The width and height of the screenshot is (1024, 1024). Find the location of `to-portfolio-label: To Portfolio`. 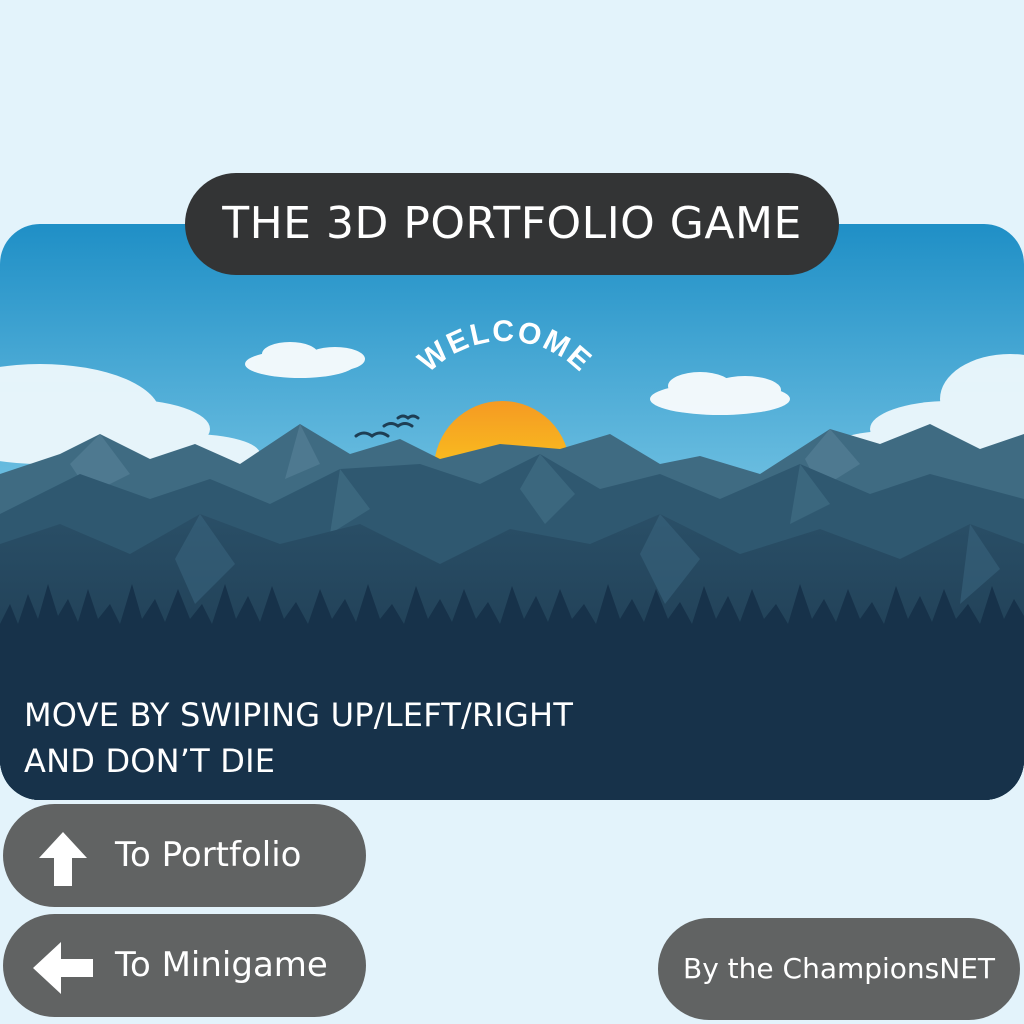

to-portfolio-label: To Portfolio is located at coordinates (208, 855).